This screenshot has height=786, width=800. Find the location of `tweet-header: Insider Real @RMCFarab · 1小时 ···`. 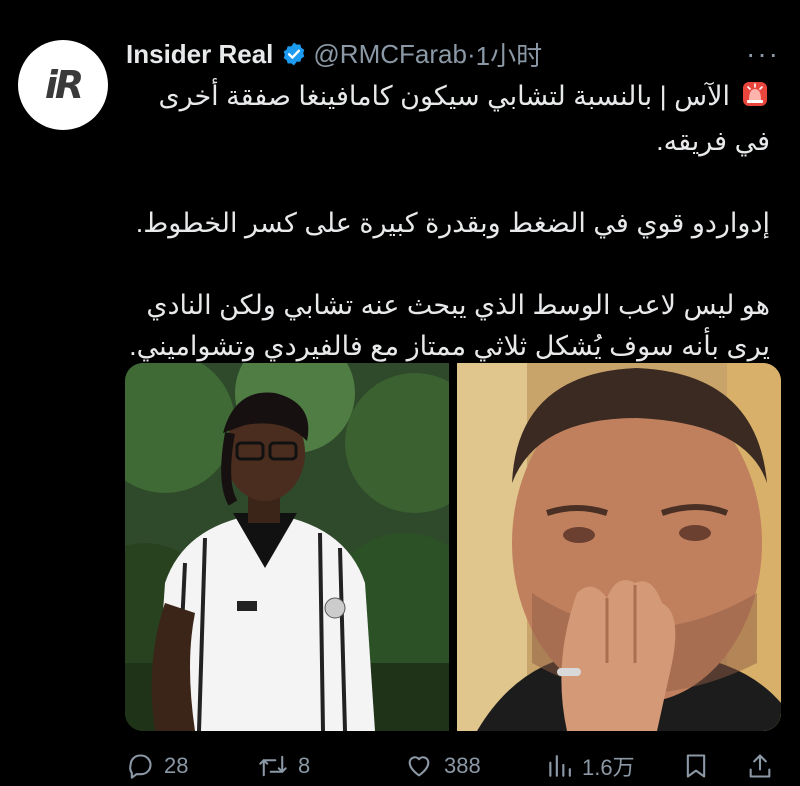

tweet-header: Insider Real @RMCFarab · 1小时 ··· is located at coordinates (453, 54).